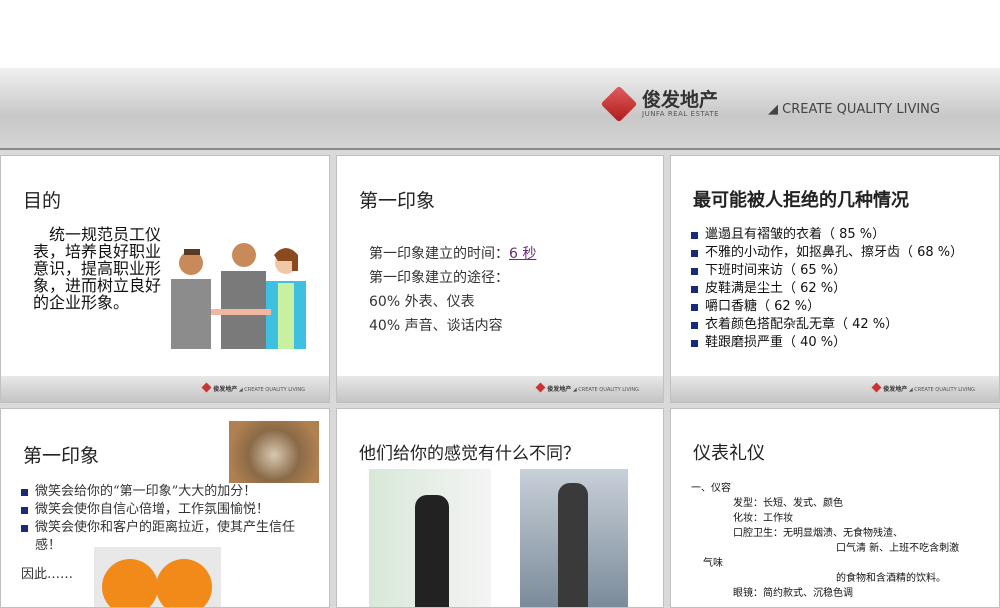 The width and height of the screenshot is (1000, 608). I want to click on logo-diamond-icon, so click(619, 104).